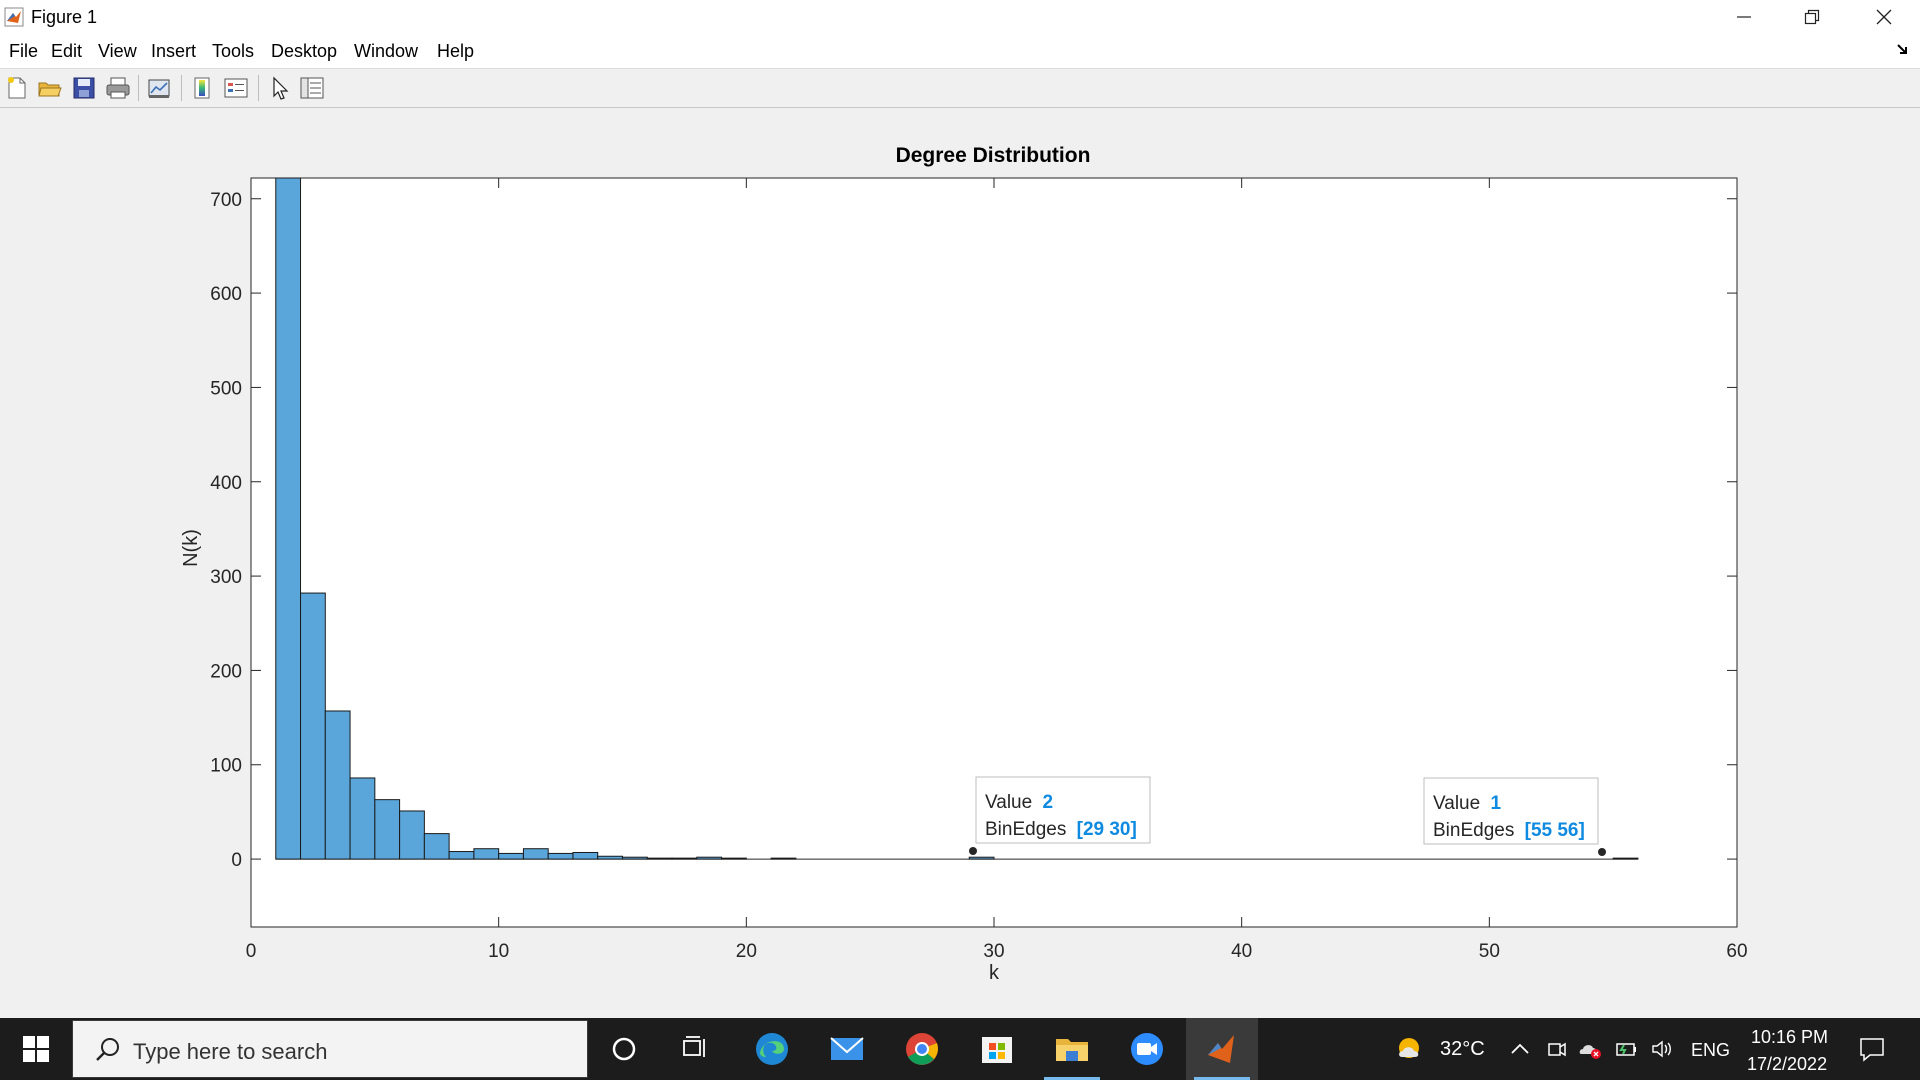 This screenshot has height=1080, width=1920. Describe the element at coordinates (117, 51) in the screenshot. I see `menu-view: View` at that location.